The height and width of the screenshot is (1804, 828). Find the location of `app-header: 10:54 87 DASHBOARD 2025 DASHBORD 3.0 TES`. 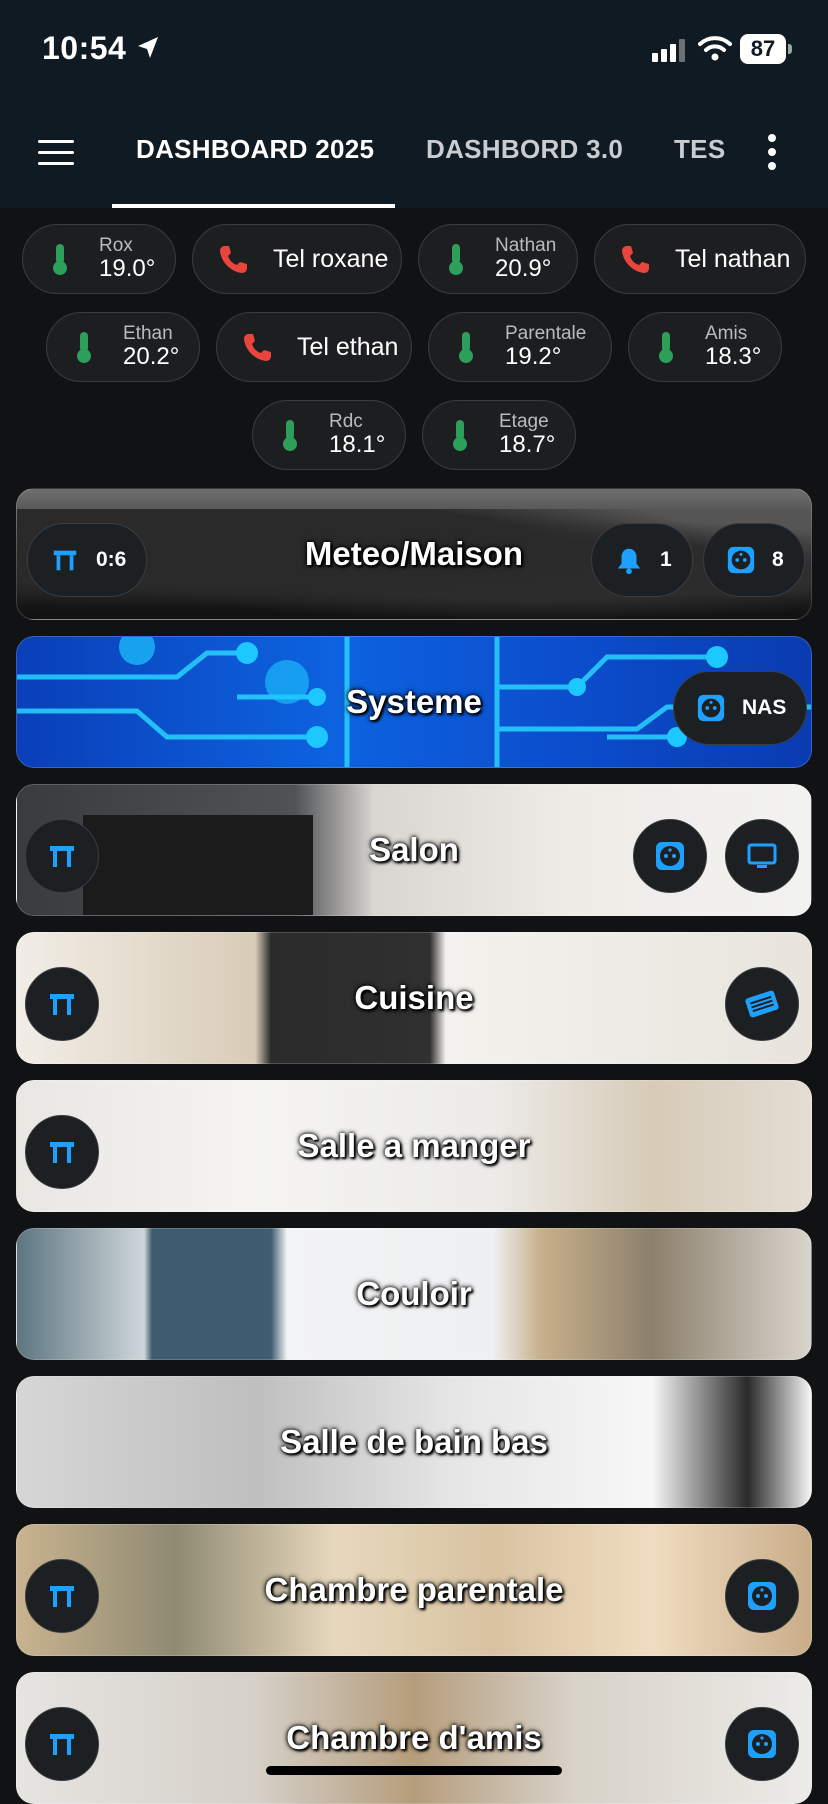

app-header: 10:54 87 DASHBOARD 2025 DASHBORD 3.0 TES is located at coordinates (414, 104).